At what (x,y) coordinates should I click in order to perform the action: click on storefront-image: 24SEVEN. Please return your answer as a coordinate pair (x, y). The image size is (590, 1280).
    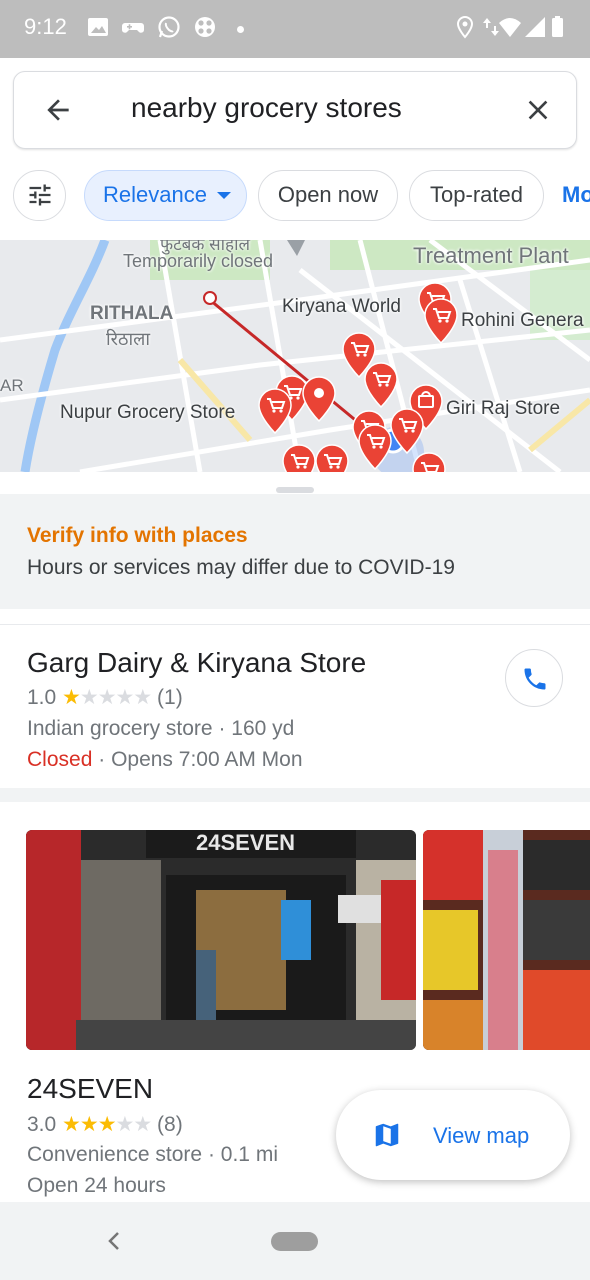
    Looking at the image, I should click on (221, 940).